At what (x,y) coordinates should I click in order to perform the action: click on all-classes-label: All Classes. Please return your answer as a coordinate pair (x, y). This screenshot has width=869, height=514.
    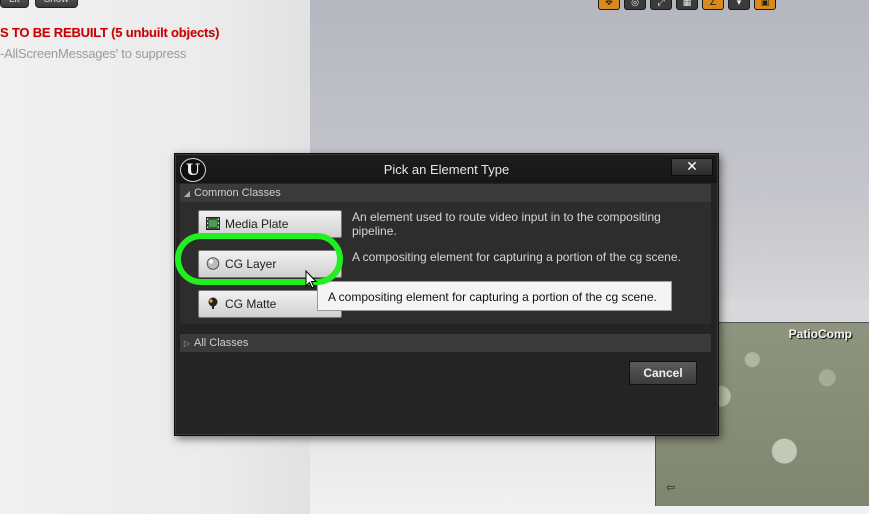
    Looking at the image, I should click on (221, 343).